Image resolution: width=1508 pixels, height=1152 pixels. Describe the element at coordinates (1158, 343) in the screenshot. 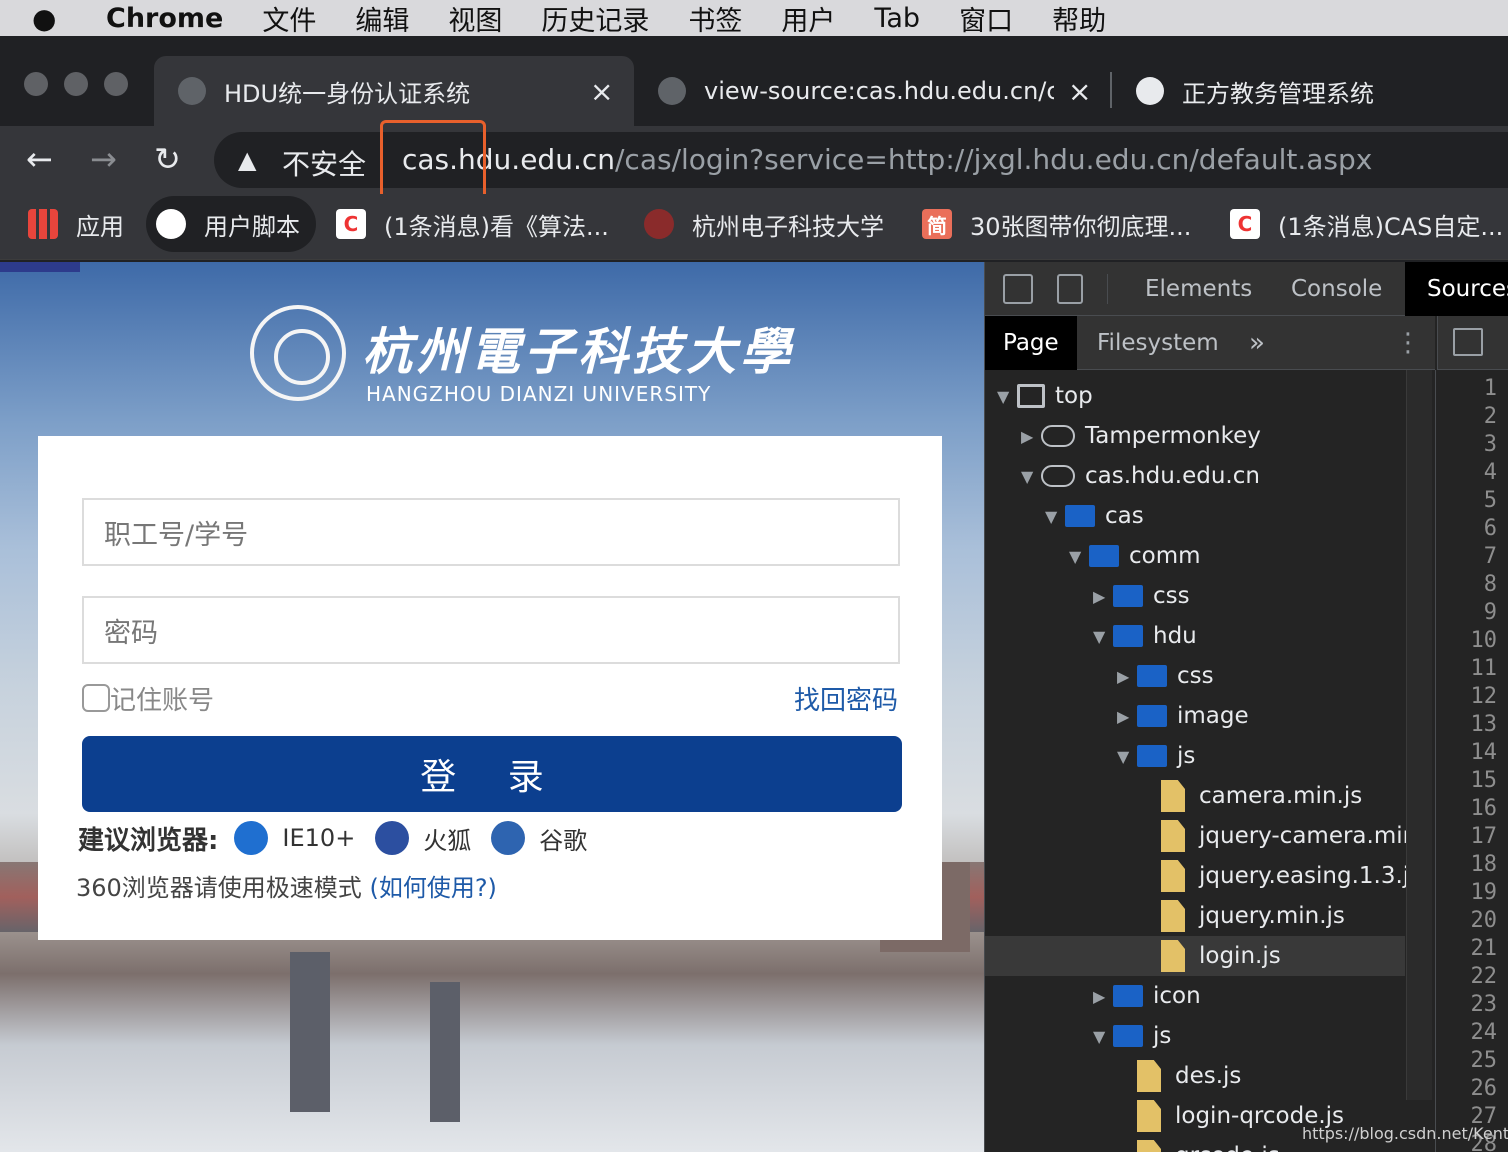

I see `nav-tab-filesystem: Filesystem` at that location.